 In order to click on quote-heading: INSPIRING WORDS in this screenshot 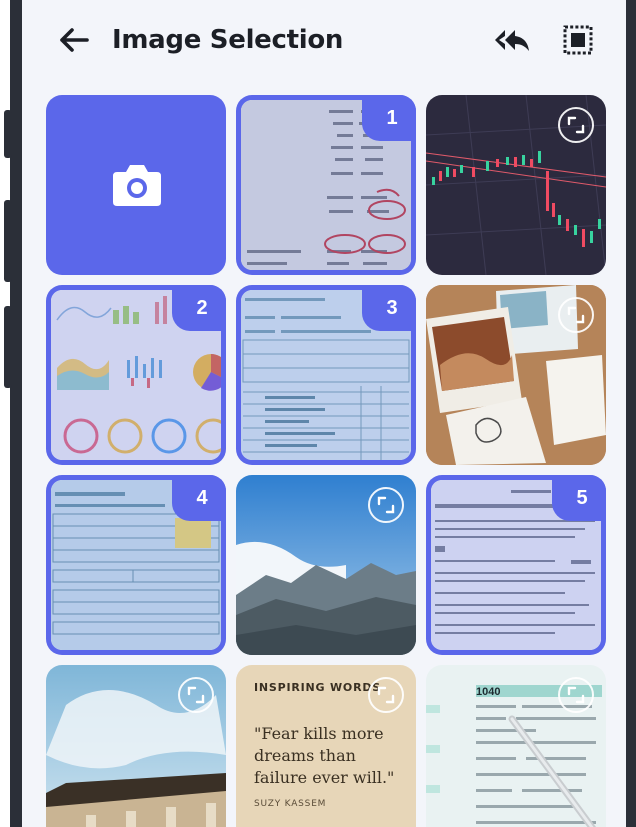, I will do `click(318, 687)`.